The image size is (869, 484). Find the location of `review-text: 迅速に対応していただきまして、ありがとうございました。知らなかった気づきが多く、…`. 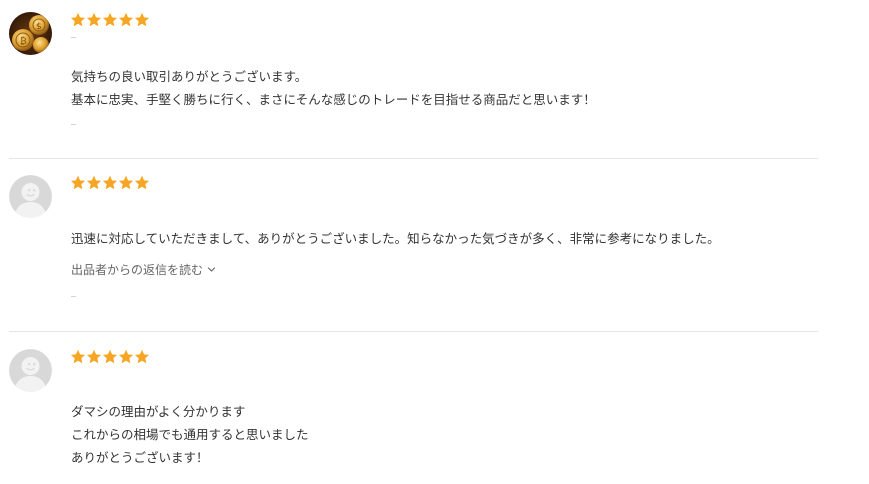

review-text: 迅速に対応していただきまして、ありがとうございました。知らなかった気づきが多く、… is located at coordinates (395, 238).